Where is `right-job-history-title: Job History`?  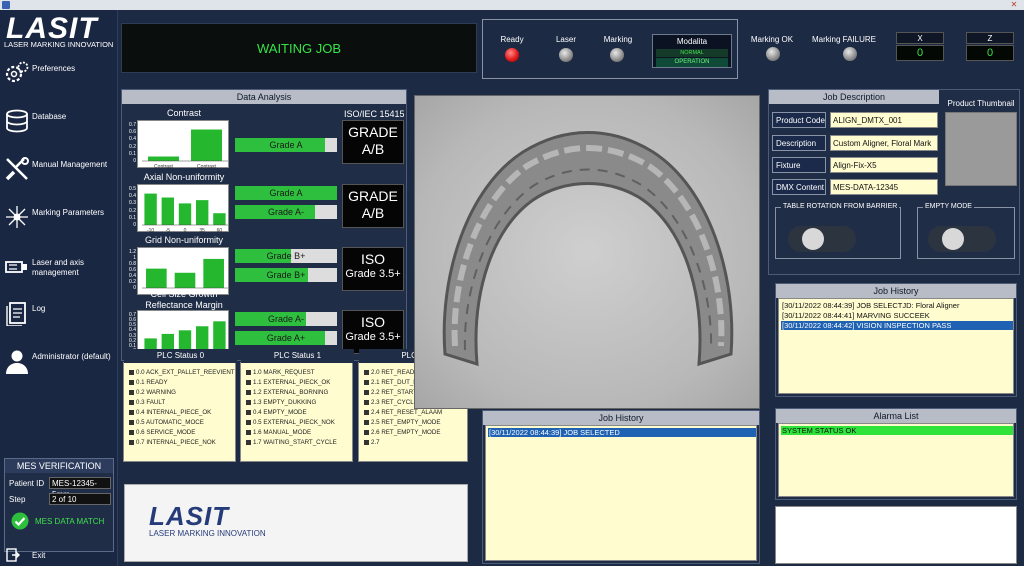 right-job-history-title: Job History is located at coordinates (896, 291).